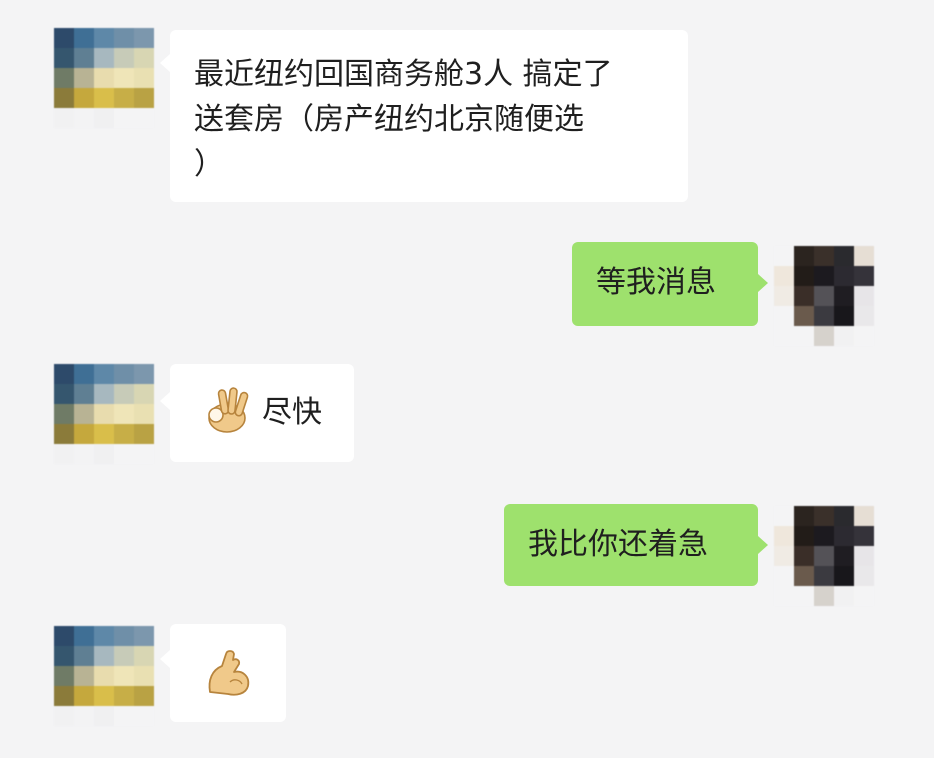  I want to click on message-bubble-incoming: 最近纽约回国商务舱3人 搞定了 送套房（房产纽约北京随便选 ）, so click(429, 116).